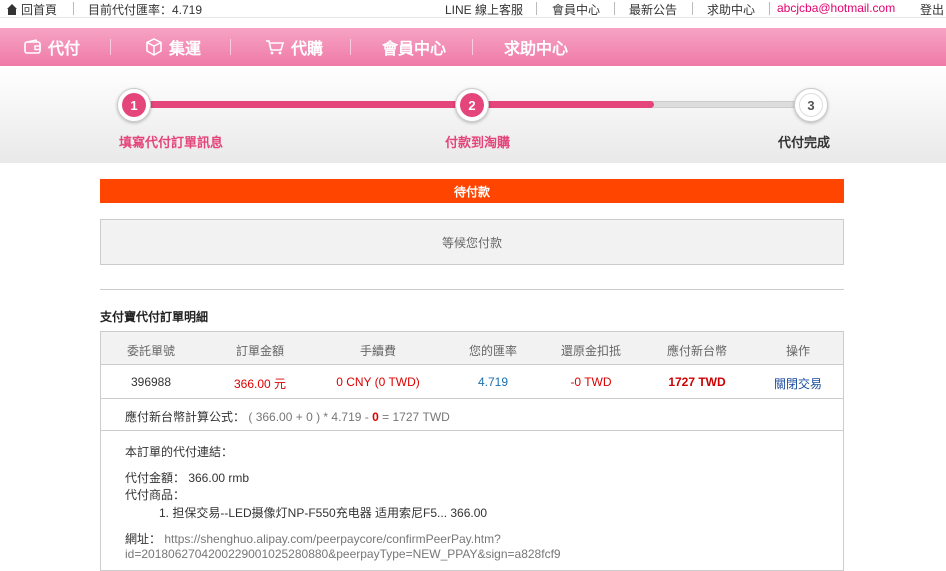 The height and width of the screenshot is (571, 946). What do you see at coordinates (590, 351) in the screenshot?
I see `column-header: 還原金扣抵` at bounding box center [590, 351].